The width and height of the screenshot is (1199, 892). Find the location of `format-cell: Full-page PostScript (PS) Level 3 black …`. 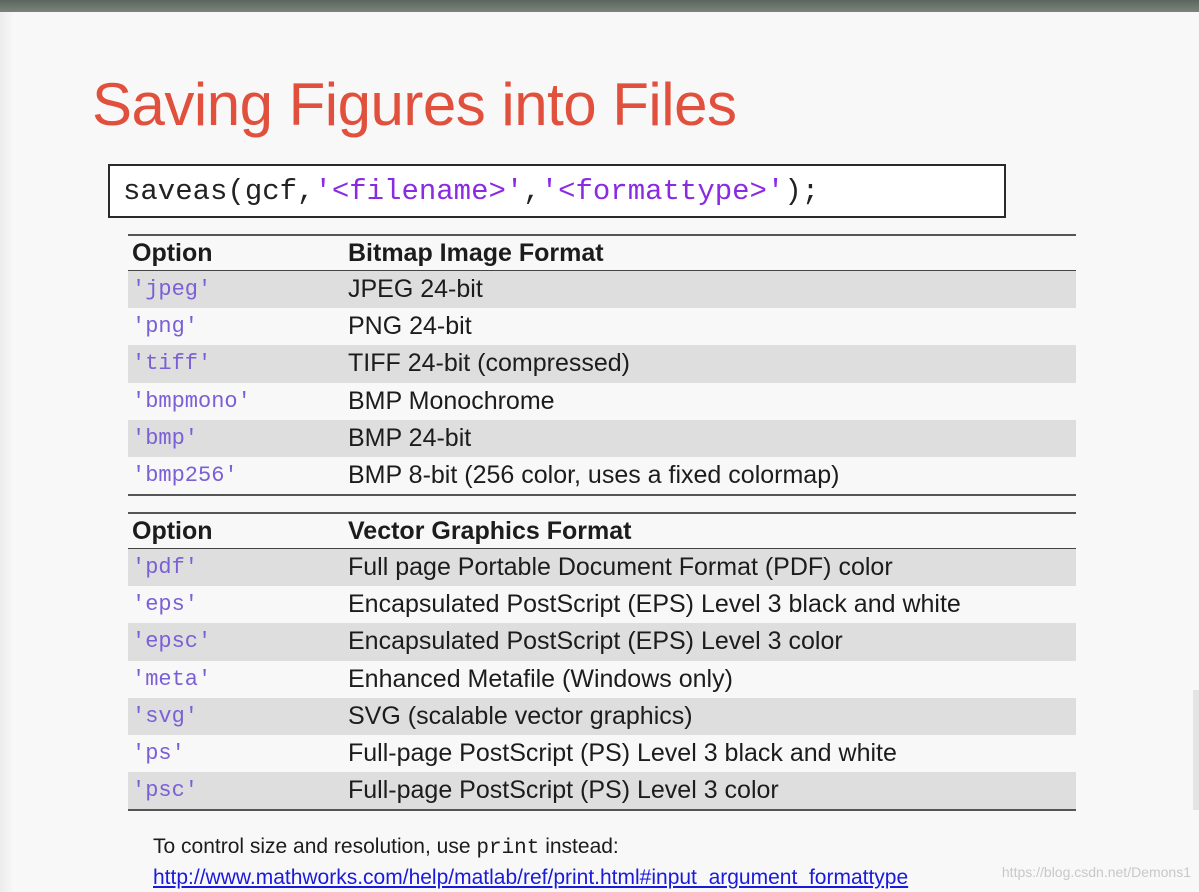

format-cell: Full-page PostScript (PS) Level 3 black … is located at coordinates (622, 753).